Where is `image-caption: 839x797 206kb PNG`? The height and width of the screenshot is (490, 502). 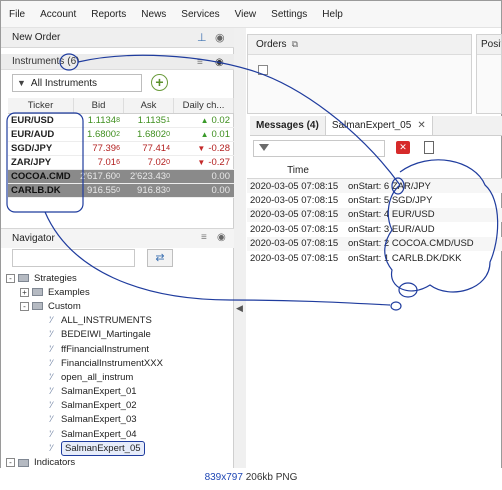 image-caption: 839x797 206kb PNG is located at coordinates (251, 479).